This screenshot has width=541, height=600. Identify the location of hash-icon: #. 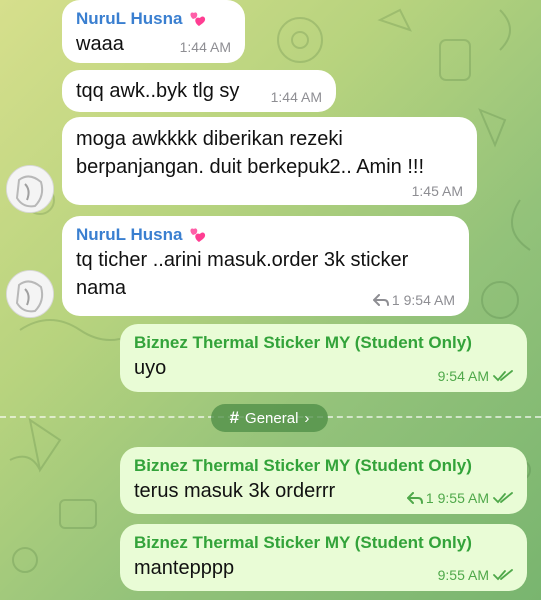
(234, 417).